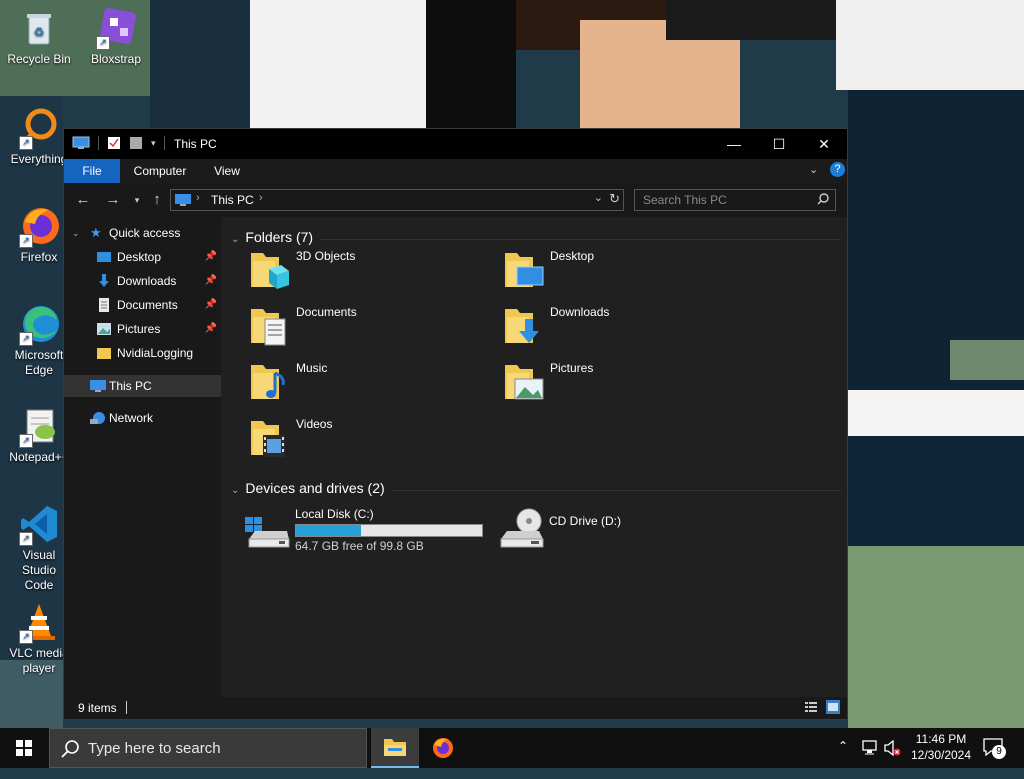 This screenshot has height=779, width=1024. I want to click on qat-dropdown-icon: ▾, so click(153, 143).